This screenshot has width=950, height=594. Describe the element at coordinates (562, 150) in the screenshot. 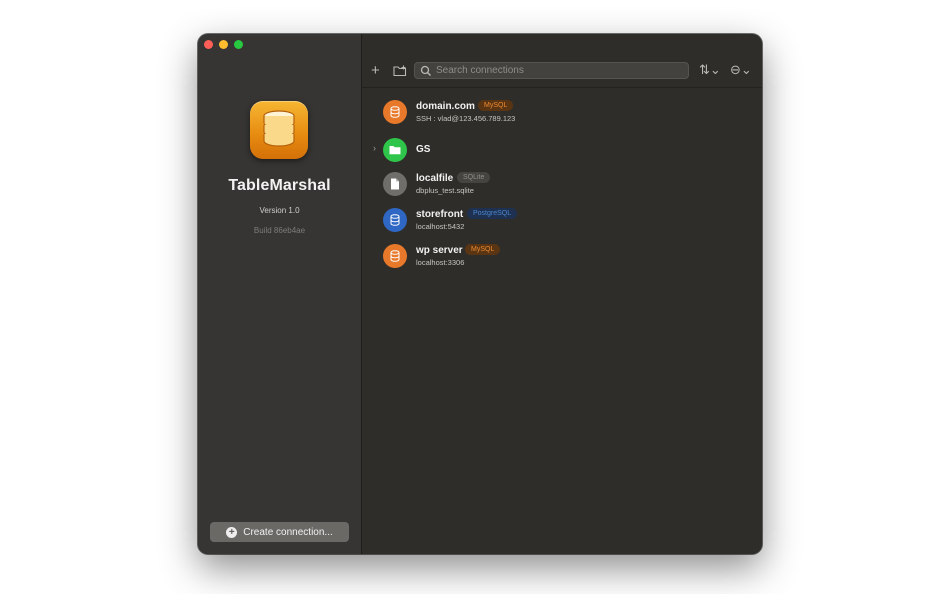

I see `folder-item-gs: › GS` at that location.